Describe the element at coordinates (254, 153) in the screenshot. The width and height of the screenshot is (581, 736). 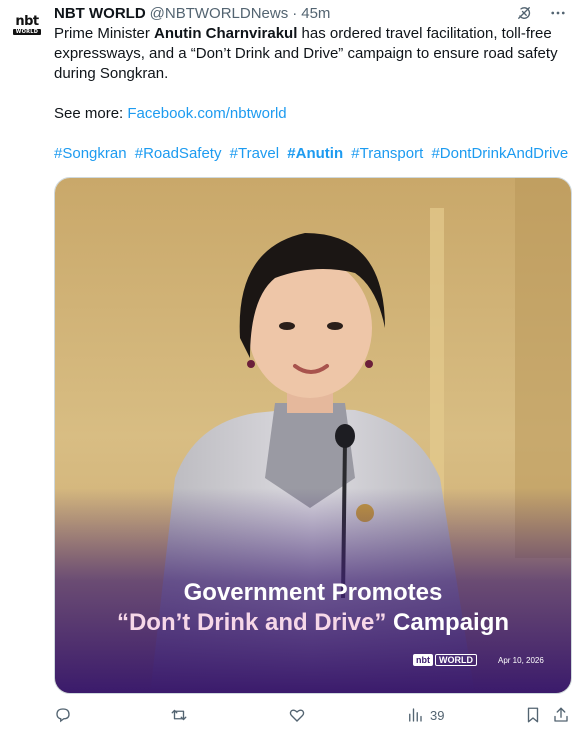
I see `hashtag: #Travel` at that location.